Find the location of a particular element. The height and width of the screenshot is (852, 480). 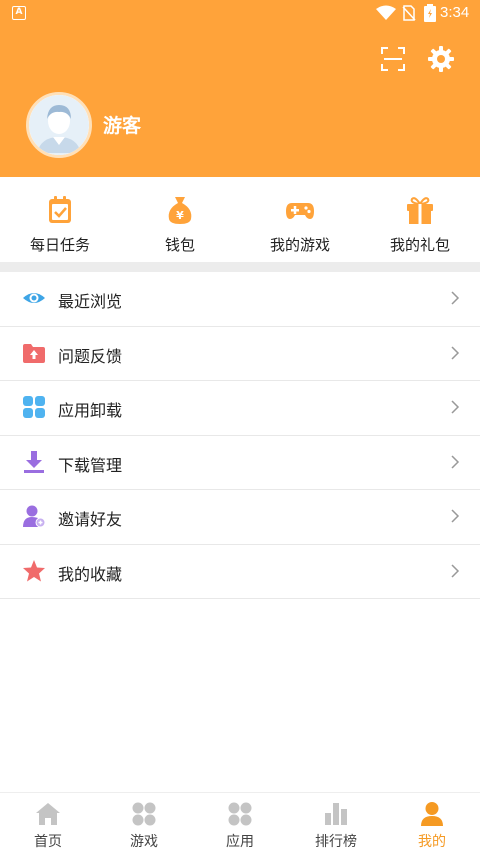

menu-item-uninstall-apps: 应用卸载 is located at coordinates (240, 408).